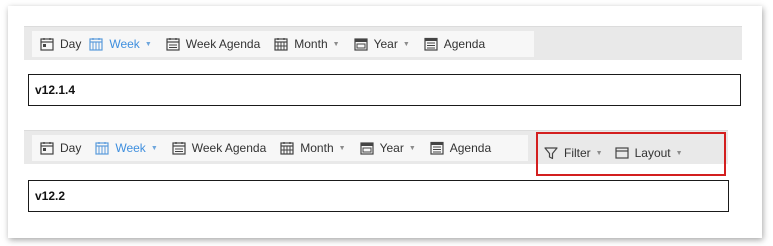  Describe the element at coordinates (378, 196) in the screenshot. I see `version-label-box: v12.2` at that location.